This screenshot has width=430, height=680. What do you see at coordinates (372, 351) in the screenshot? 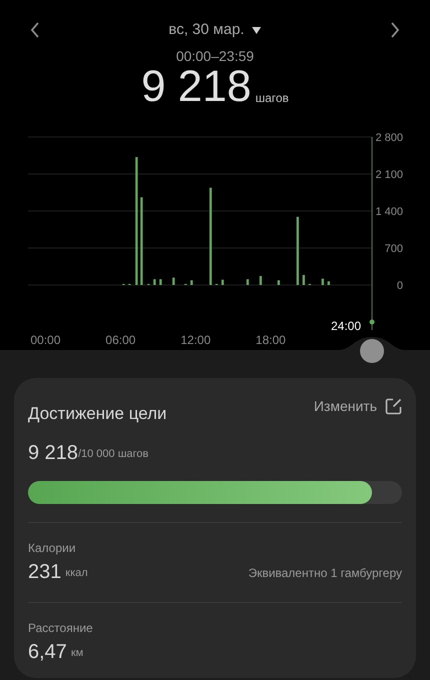
I see `scrub-handle` at bounding box center [372, 351].